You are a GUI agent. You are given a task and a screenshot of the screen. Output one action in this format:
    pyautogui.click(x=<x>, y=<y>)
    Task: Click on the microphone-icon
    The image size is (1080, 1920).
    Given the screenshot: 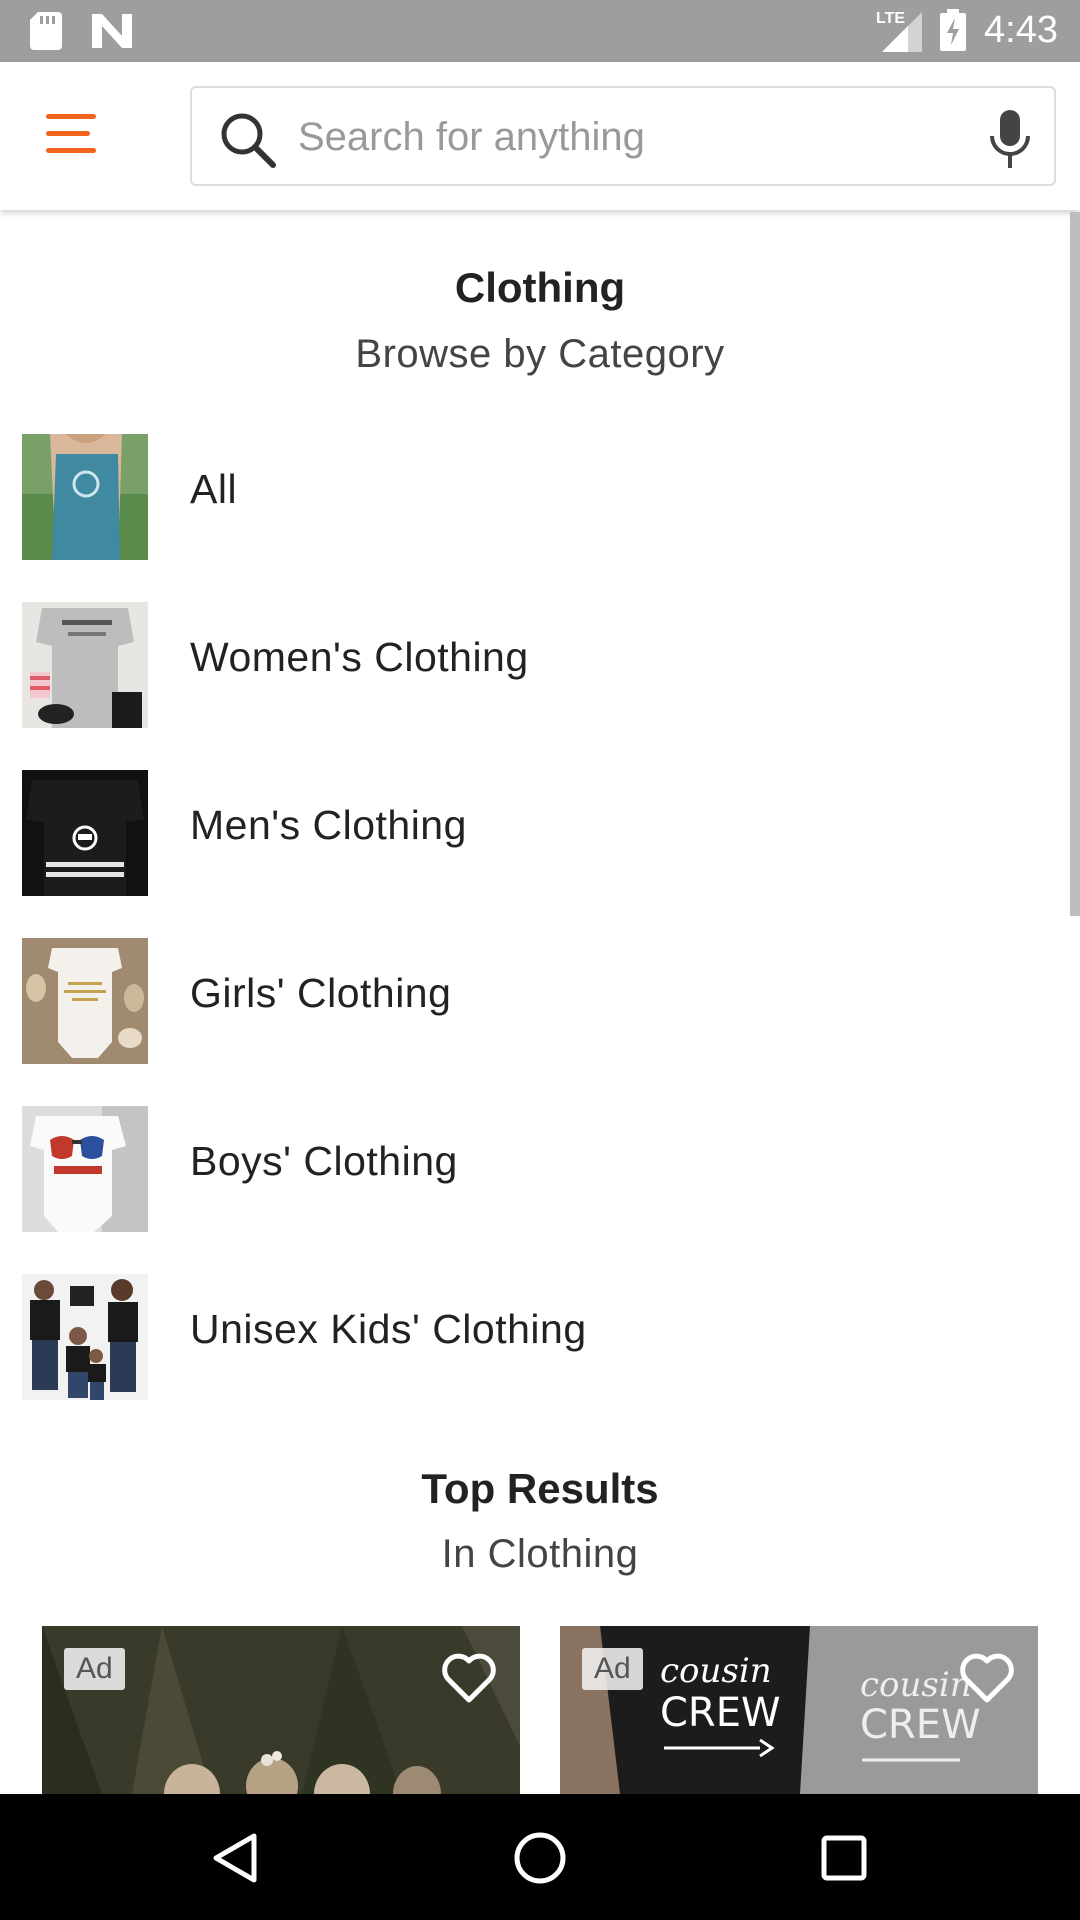 What is the action you would take?
    pyautogui.click(x=1010, y=139)
    